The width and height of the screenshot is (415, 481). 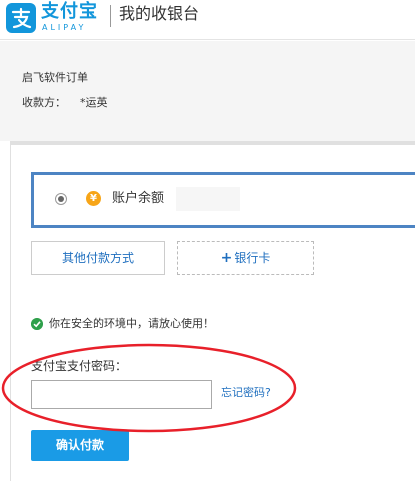 What do you see at coordinates (98, 258) in the screenshot?
I see `other-payment-methods-button: 其他付款方式` at bounding box center [98, 258].